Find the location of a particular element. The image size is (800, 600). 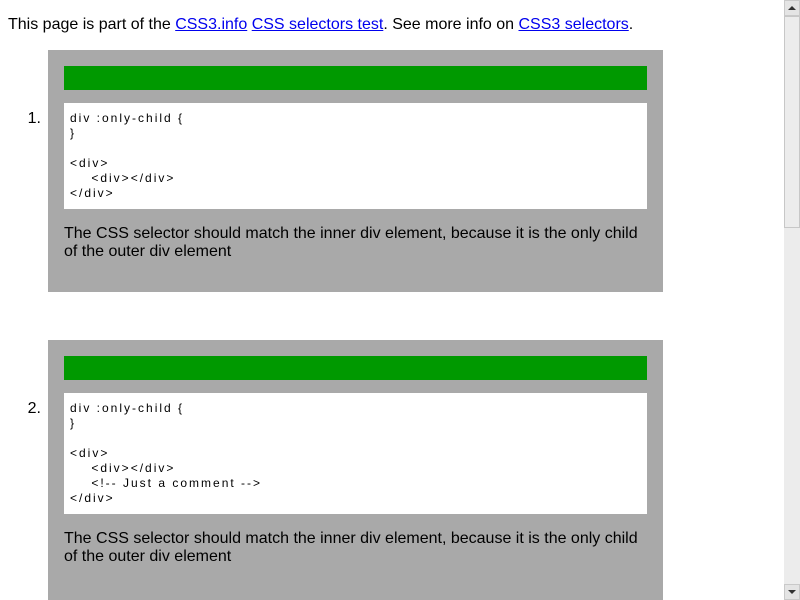

css3-info-link: CSS3.info is located at coordinates (211, 24).